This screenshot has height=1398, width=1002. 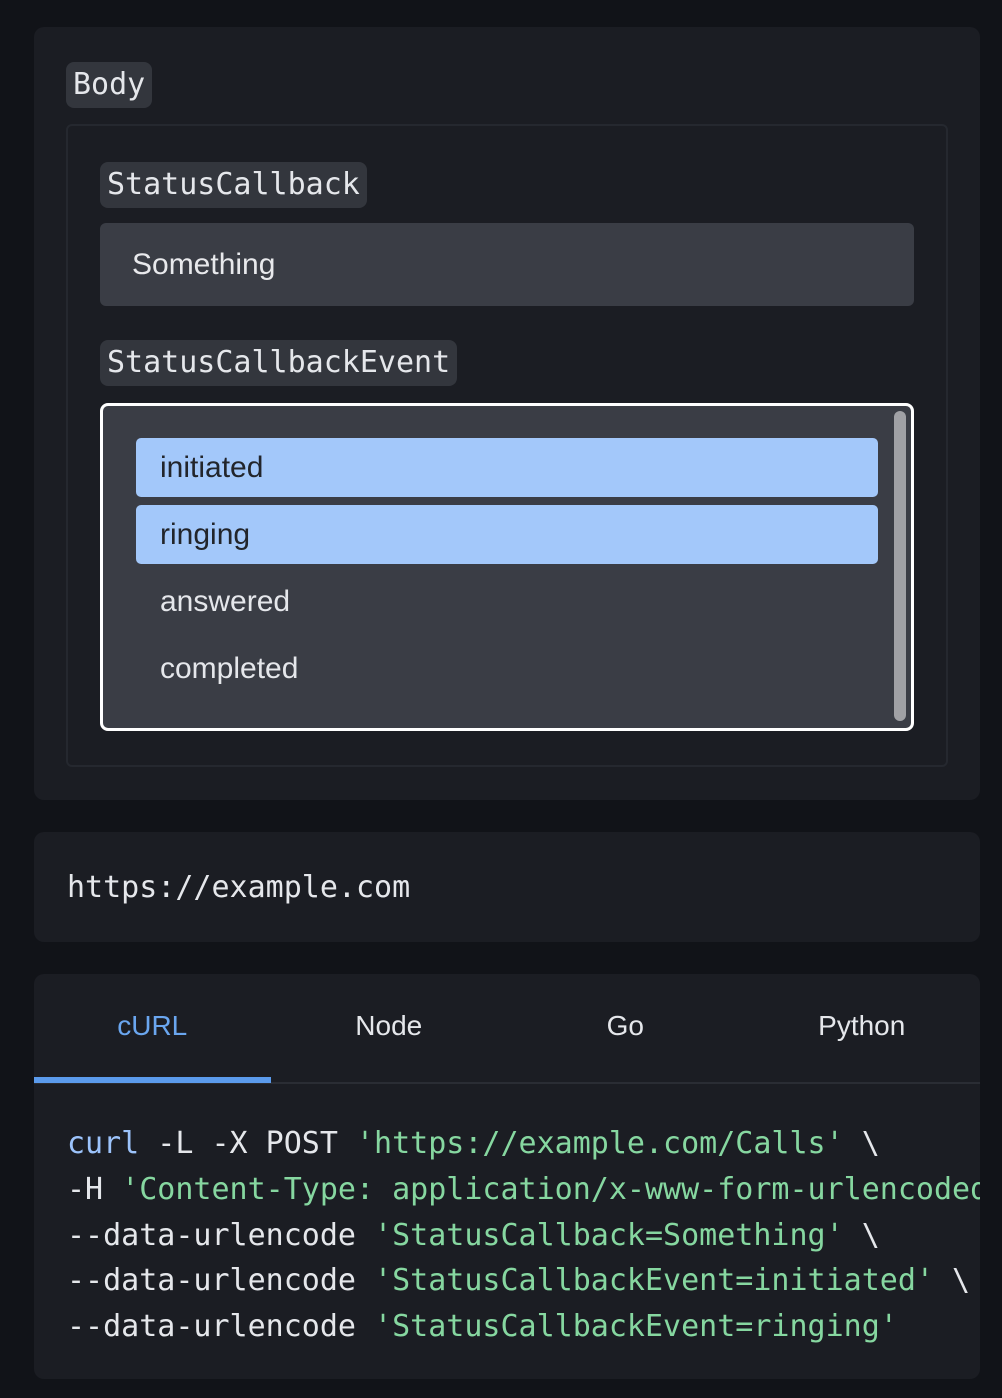 I want to click on status-callback-event-label: StatusCallbackEvent, so click(x=279, y=363).